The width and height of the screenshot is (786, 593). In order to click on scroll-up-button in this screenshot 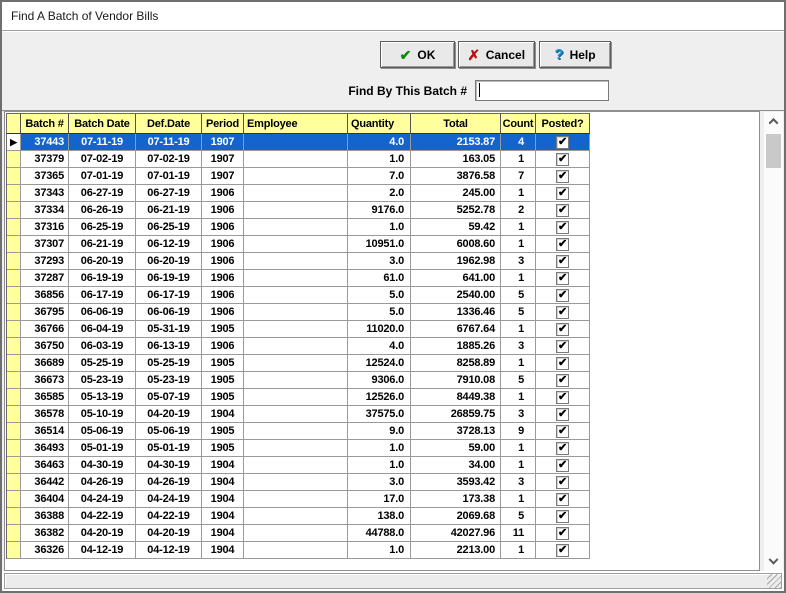, I will do `click(773, 121)`.